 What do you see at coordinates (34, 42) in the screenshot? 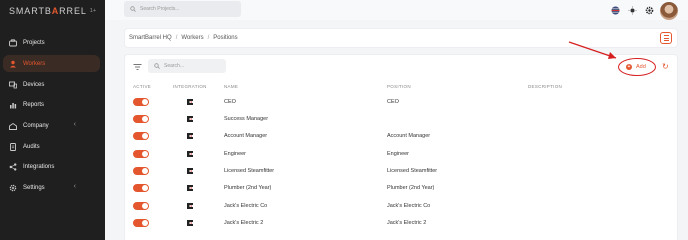
I see `sidebar-item-label: Projects` at bounding box center [34, 42].